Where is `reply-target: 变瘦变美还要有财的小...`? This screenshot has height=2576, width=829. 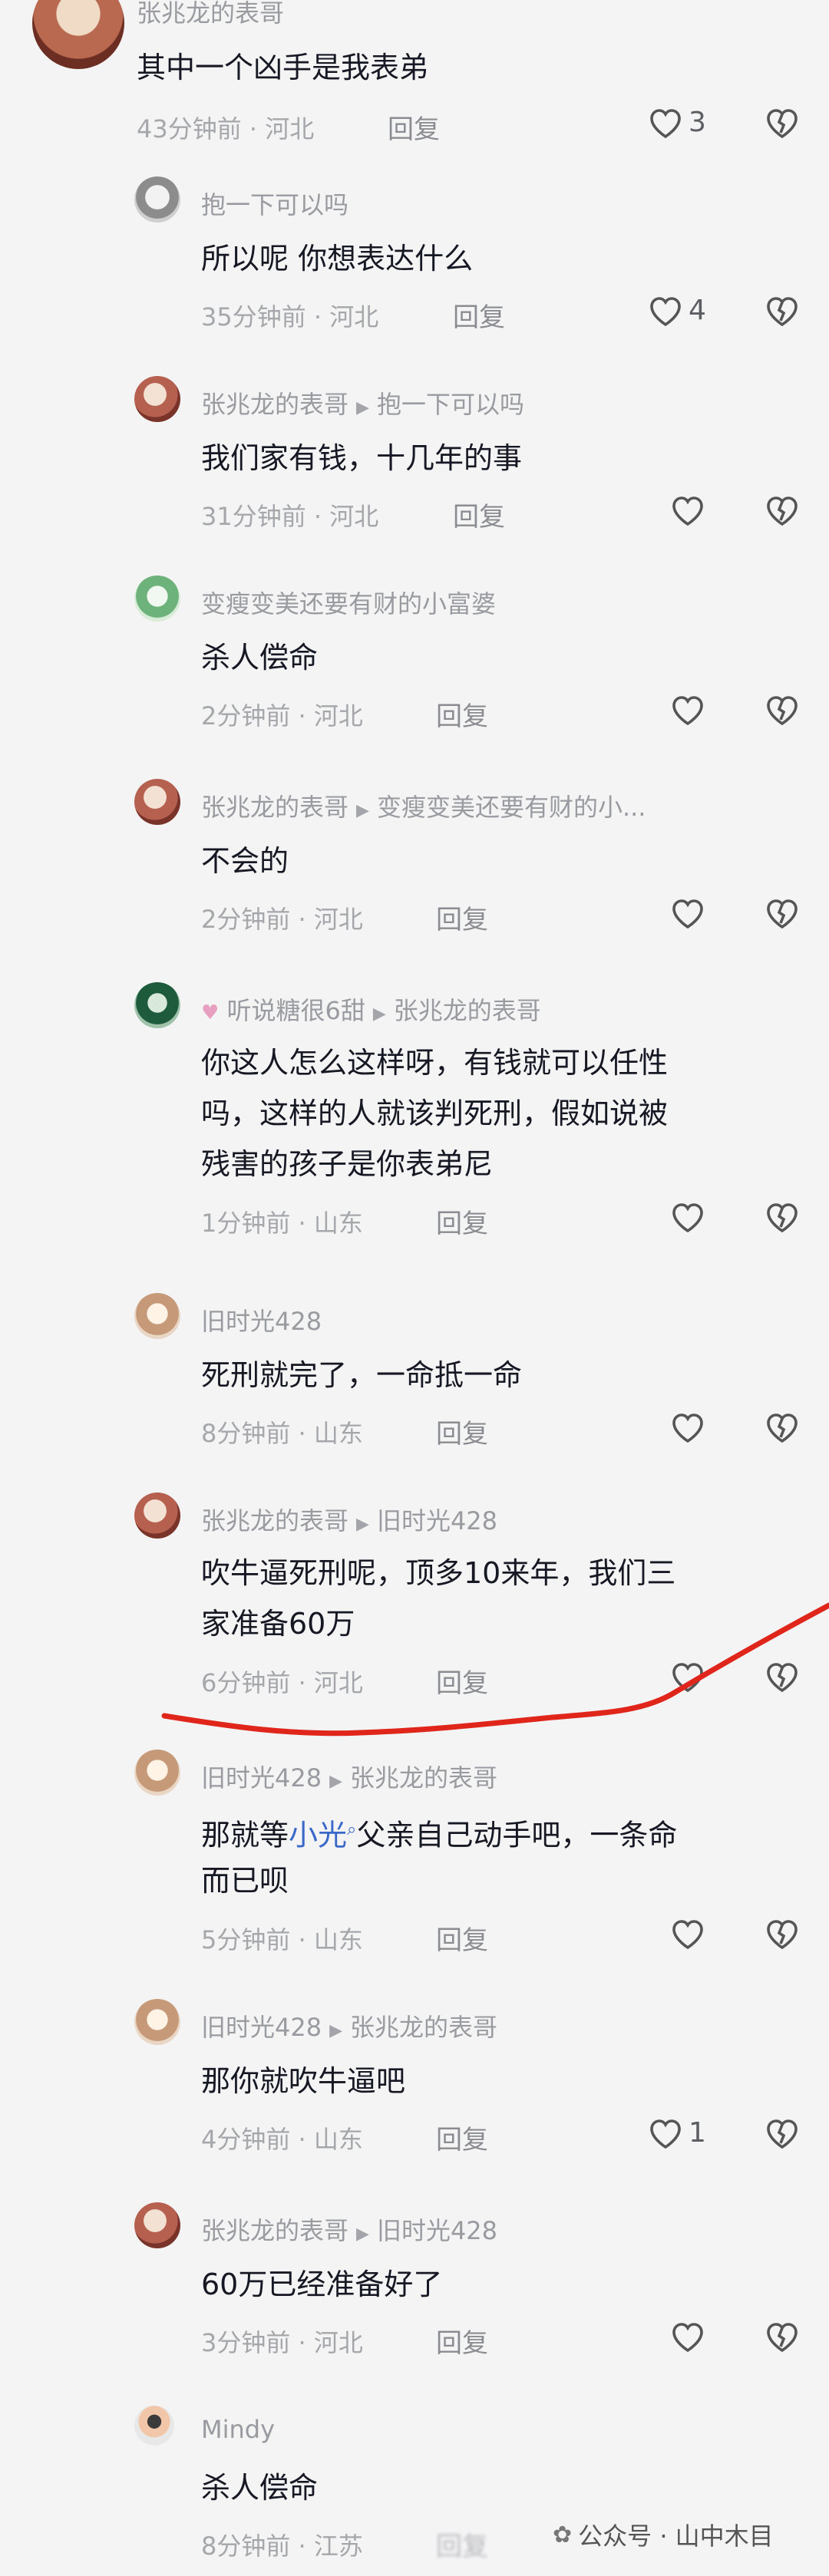 reply-target: 变瘦变美还要有财的小... is located at coordinates (511, 807).